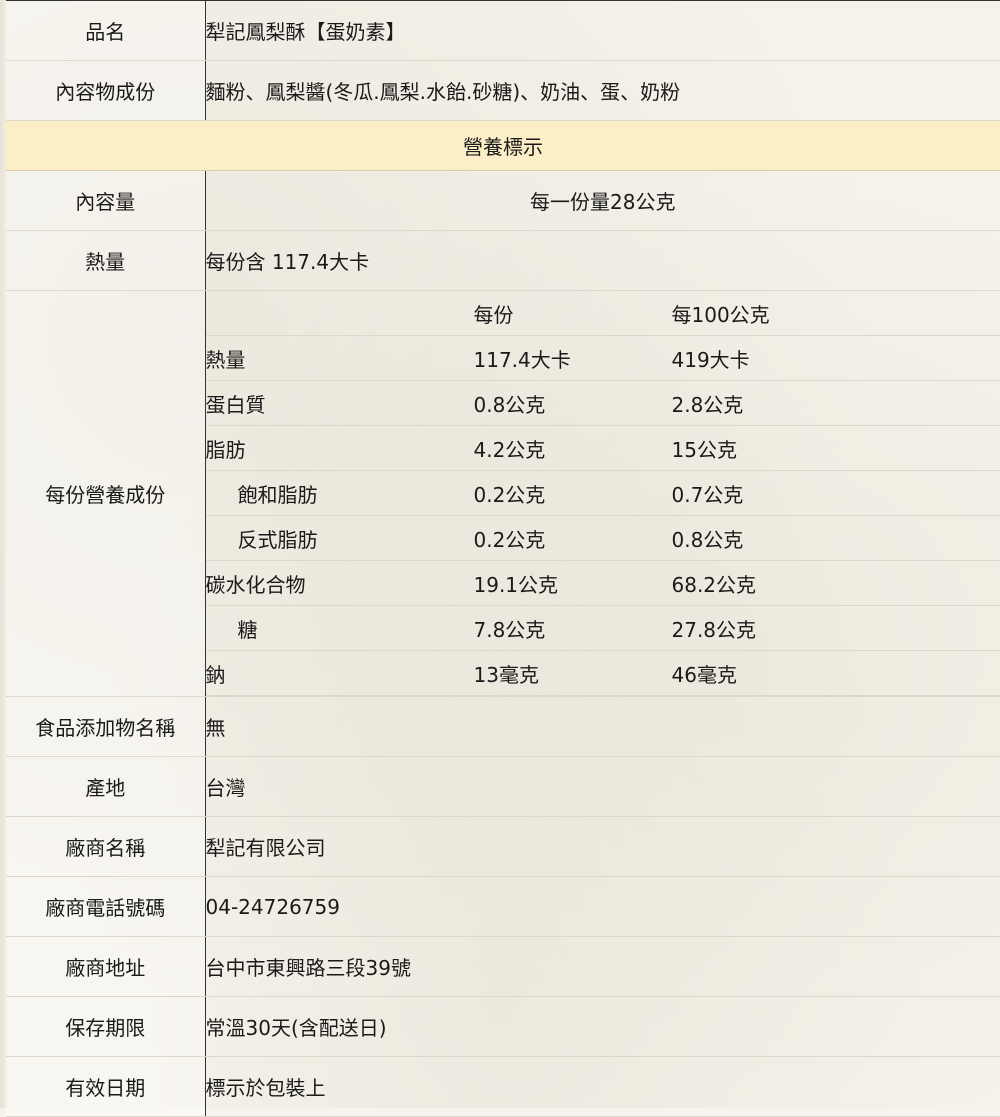 This screenshot has width=1000, height=1117. What do you see at coordinates (602, 201) in the screenshot?
I see `value-serving-size: 每一份量28公克` at bounding box center [602, 201].